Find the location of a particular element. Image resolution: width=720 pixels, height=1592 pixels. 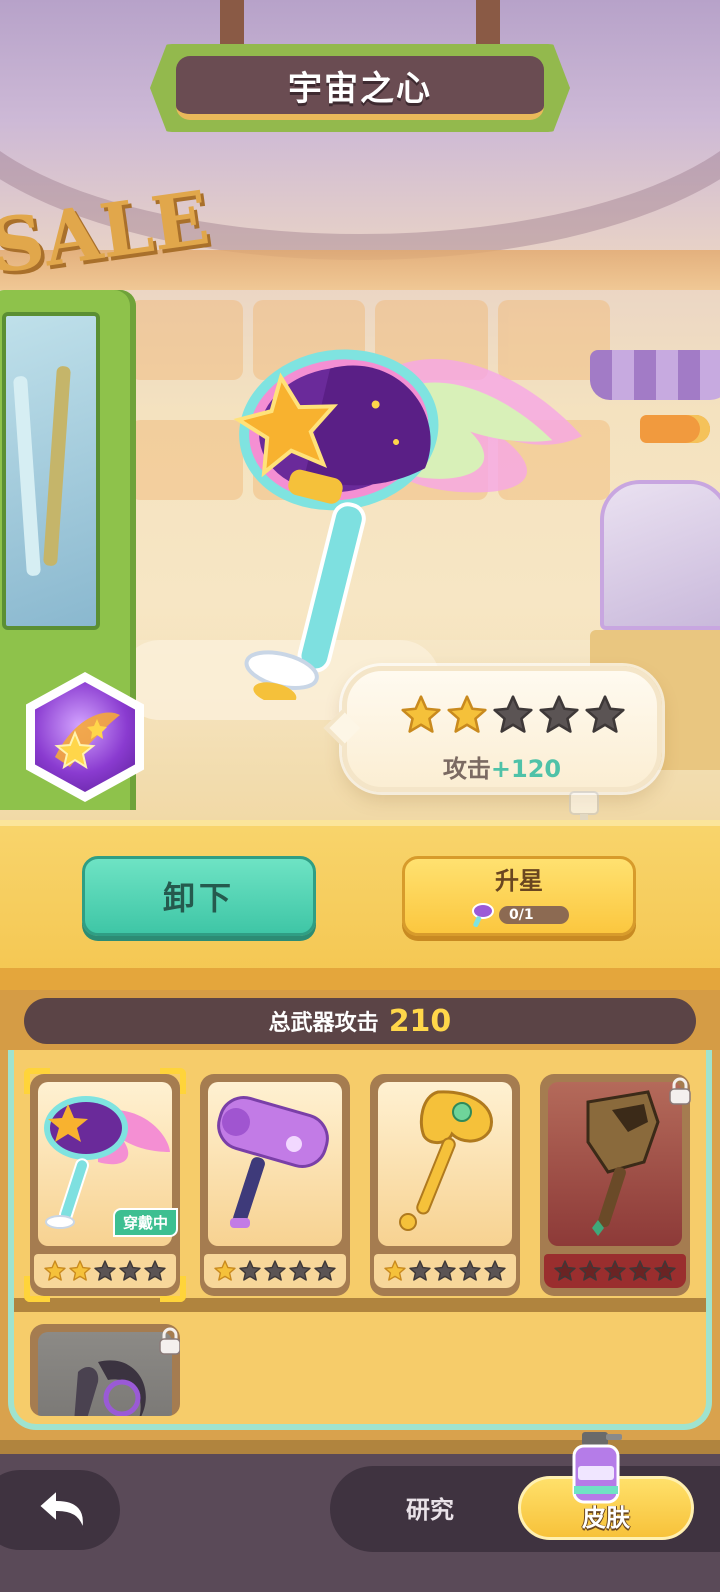

back-arrow-icon is located at coordinates (61, 1509).